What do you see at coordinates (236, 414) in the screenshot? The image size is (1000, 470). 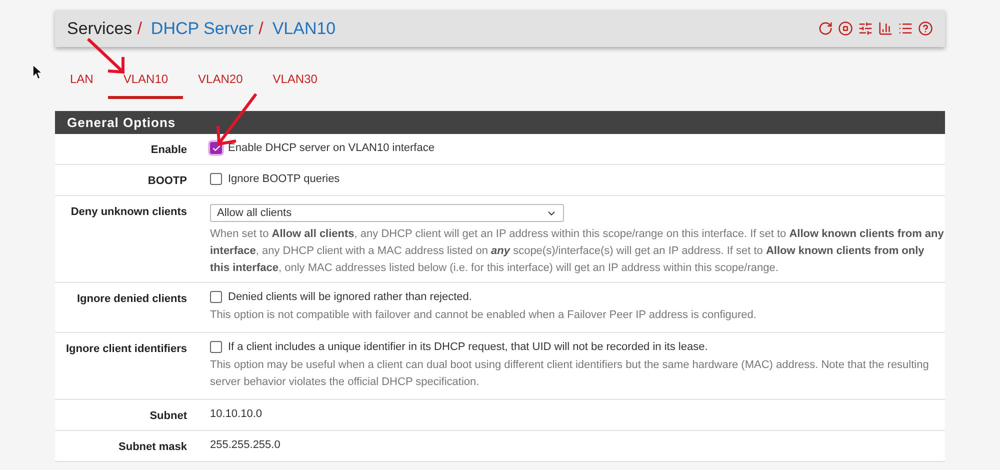 I see `field-value: 10.10.10.0` at bounding box center [236, 414].